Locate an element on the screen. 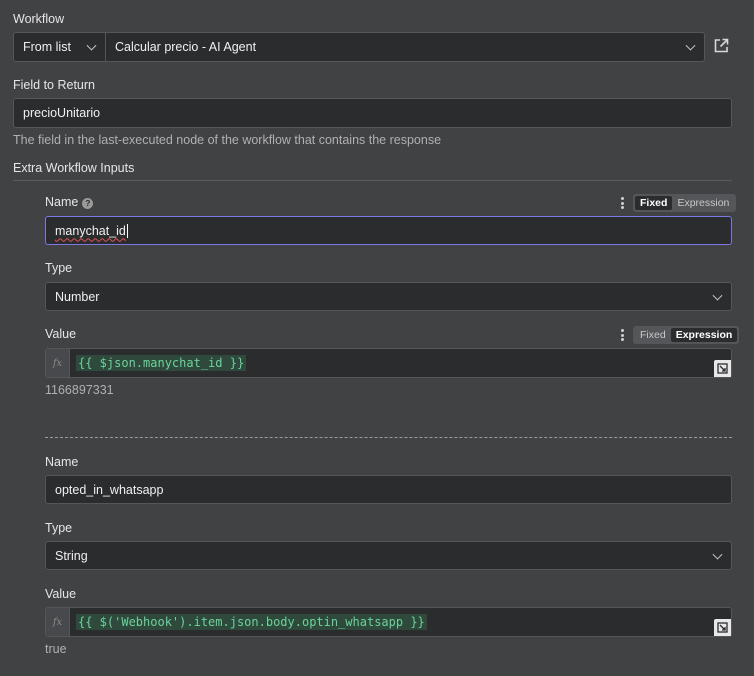 The width and height of the screenshot is (754, 676). source-select: From list is located at coordinates (59, 47).